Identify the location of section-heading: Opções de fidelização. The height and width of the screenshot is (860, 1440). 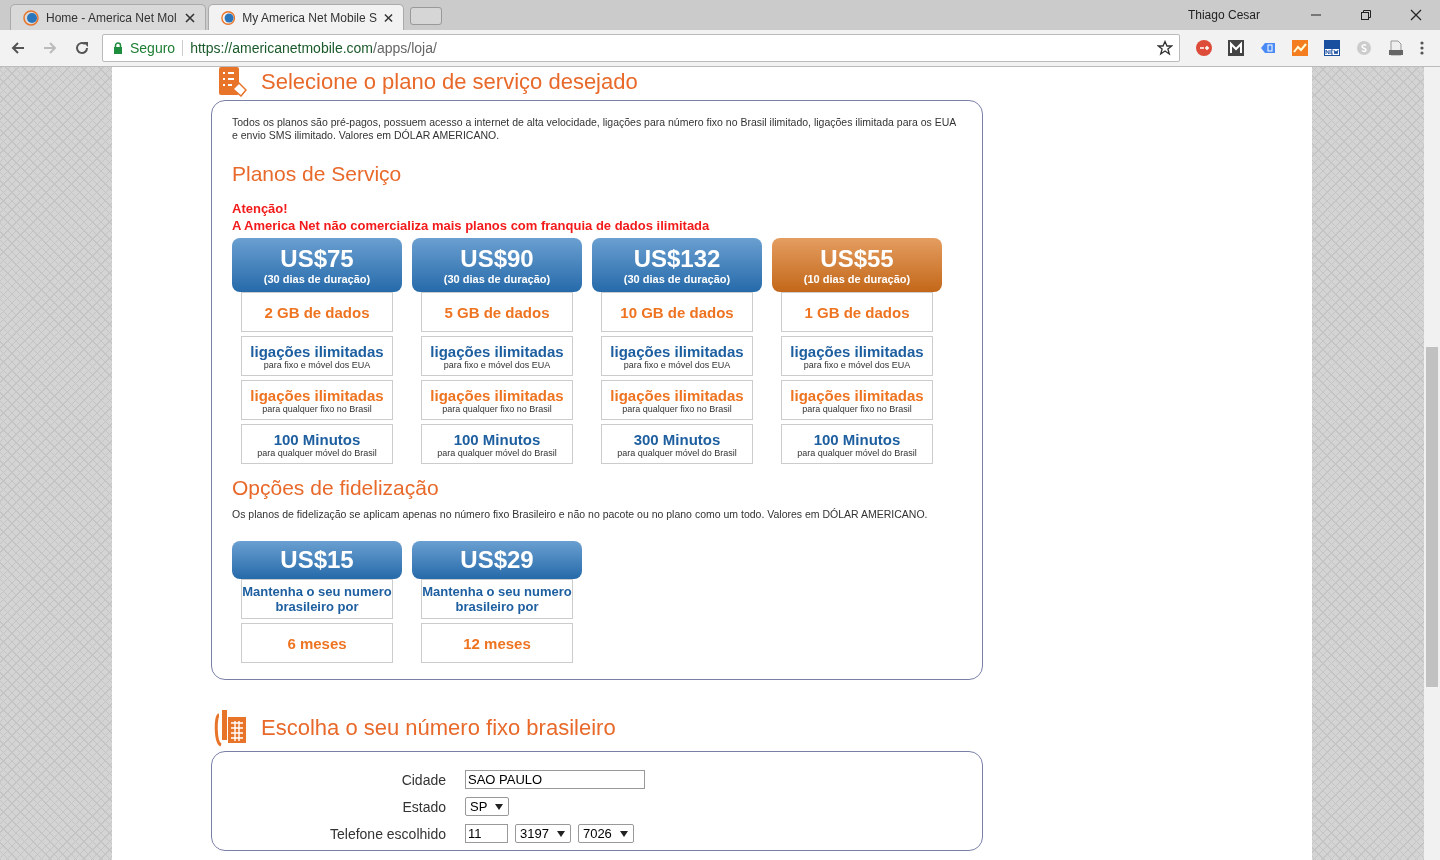
(336, 488).